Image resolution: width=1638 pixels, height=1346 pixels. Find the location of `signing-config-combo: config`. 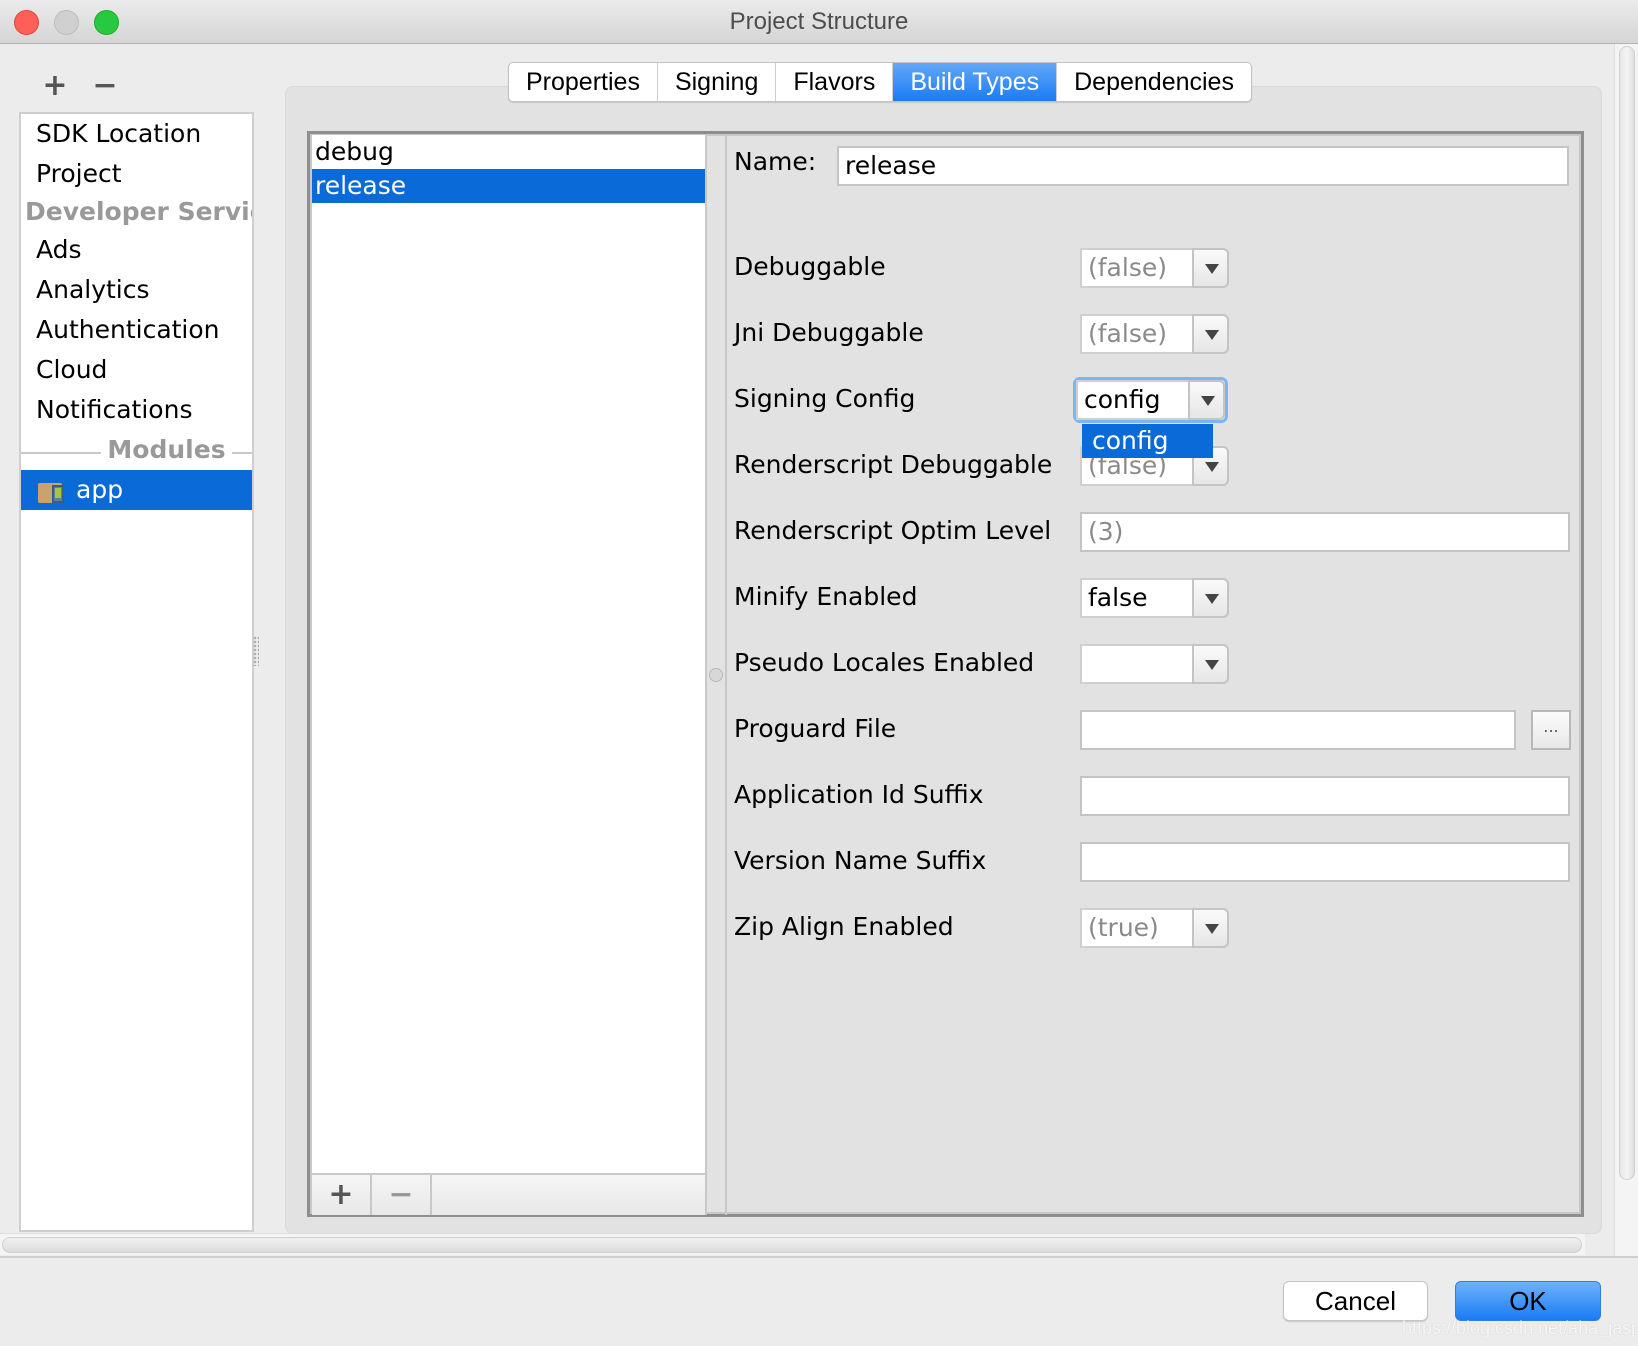

signing-config-combo: config is located at coordinates (1150, 400).